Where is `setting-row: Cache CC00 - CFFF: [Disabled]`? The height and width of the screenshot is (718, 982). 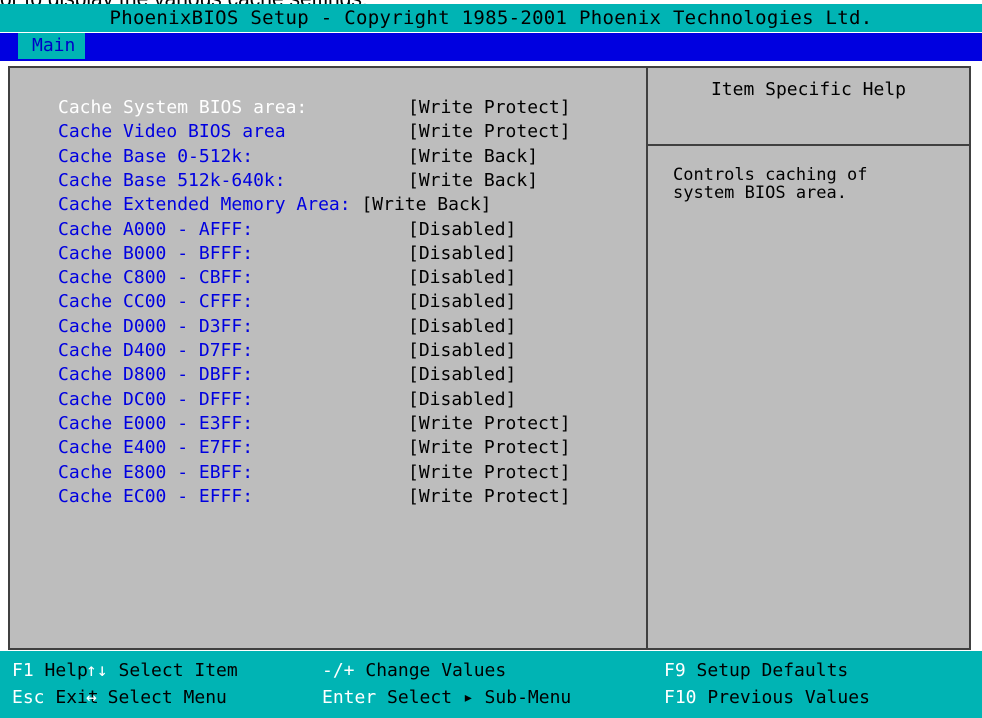
setting-row: Cache CC00 - CFFF: [Disabled] is located at coordinates (287, 302).